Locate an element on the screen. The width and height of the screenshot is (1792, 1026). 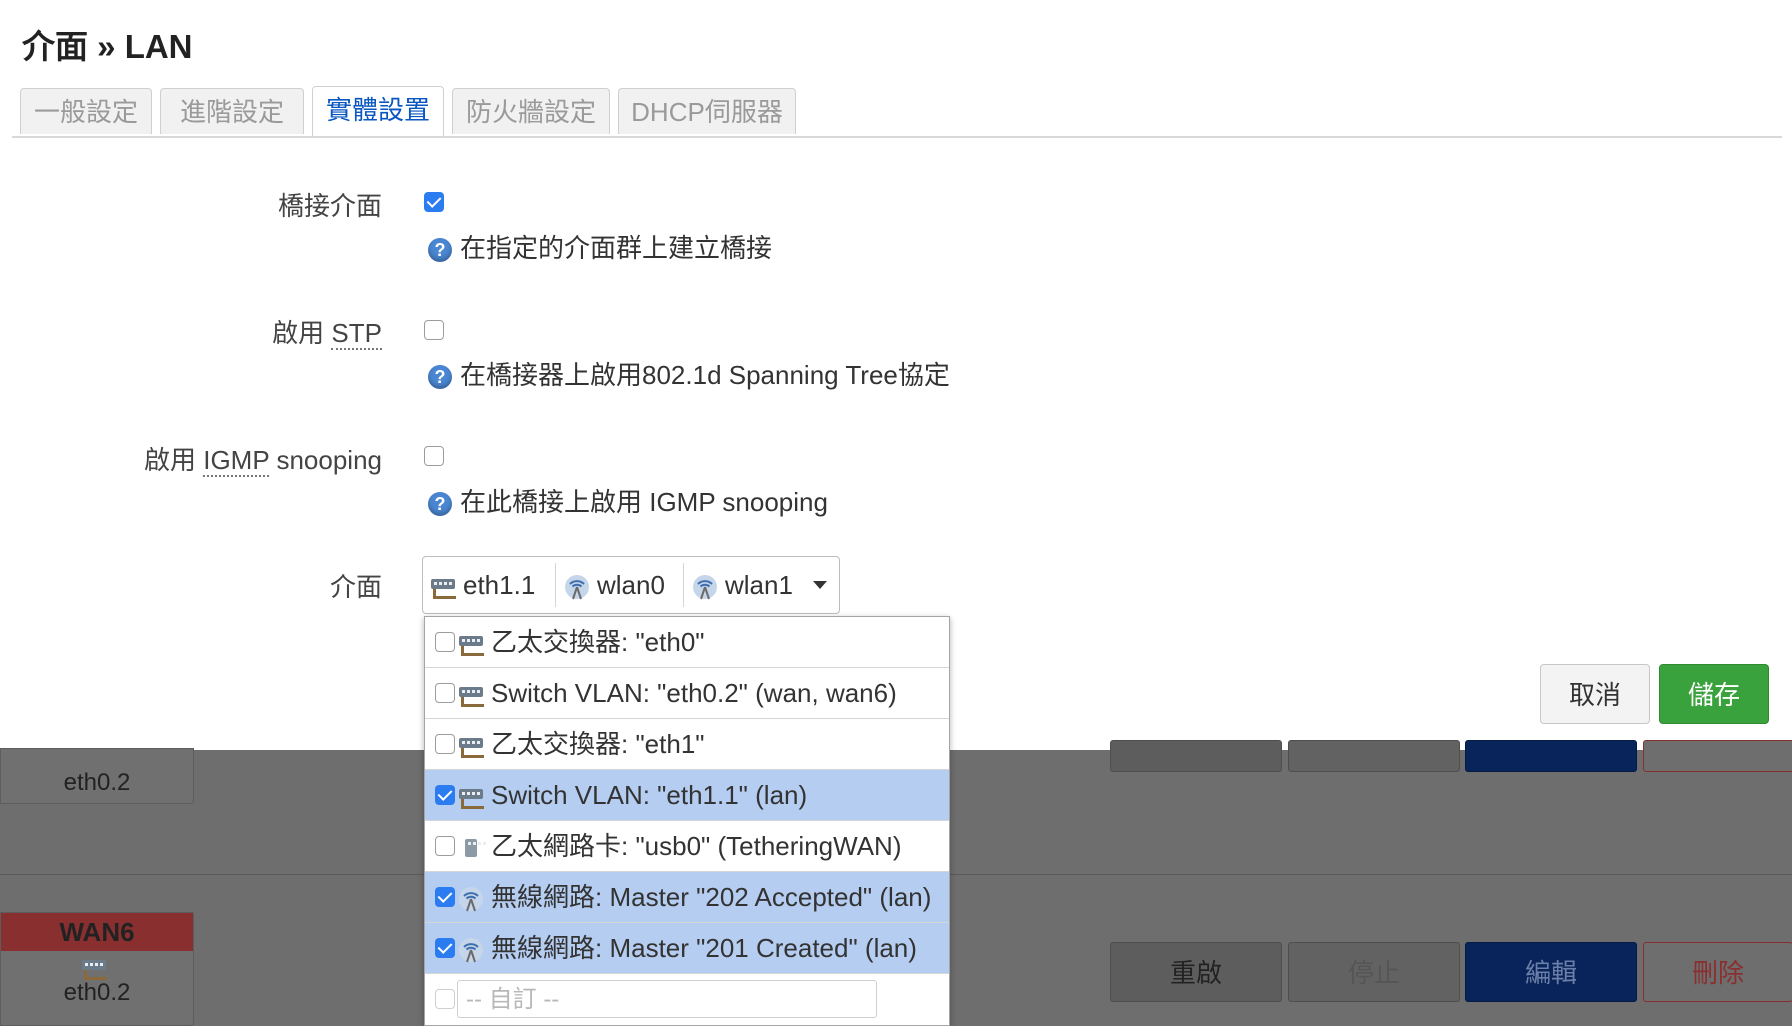
stp-label-prefix: 啟用 is located at coordinates (298, 333).